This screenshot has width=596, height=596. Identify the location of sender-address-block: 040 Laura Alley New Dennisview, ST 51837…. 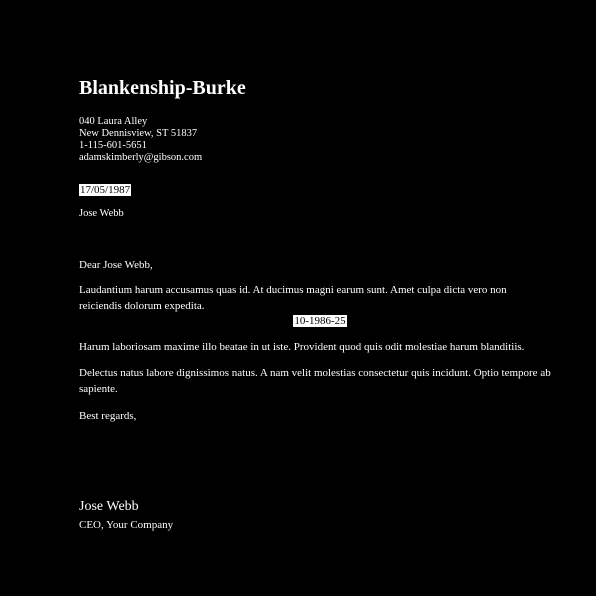
(140, 140).